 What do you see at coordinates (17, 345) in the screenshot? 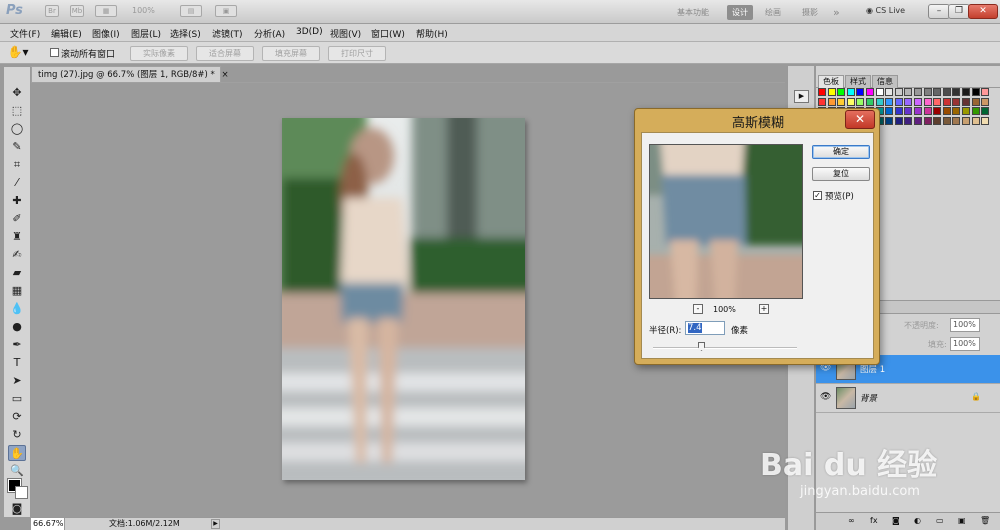
I see `pen-tool-icon: ✒` at bounding box center [17, 345].